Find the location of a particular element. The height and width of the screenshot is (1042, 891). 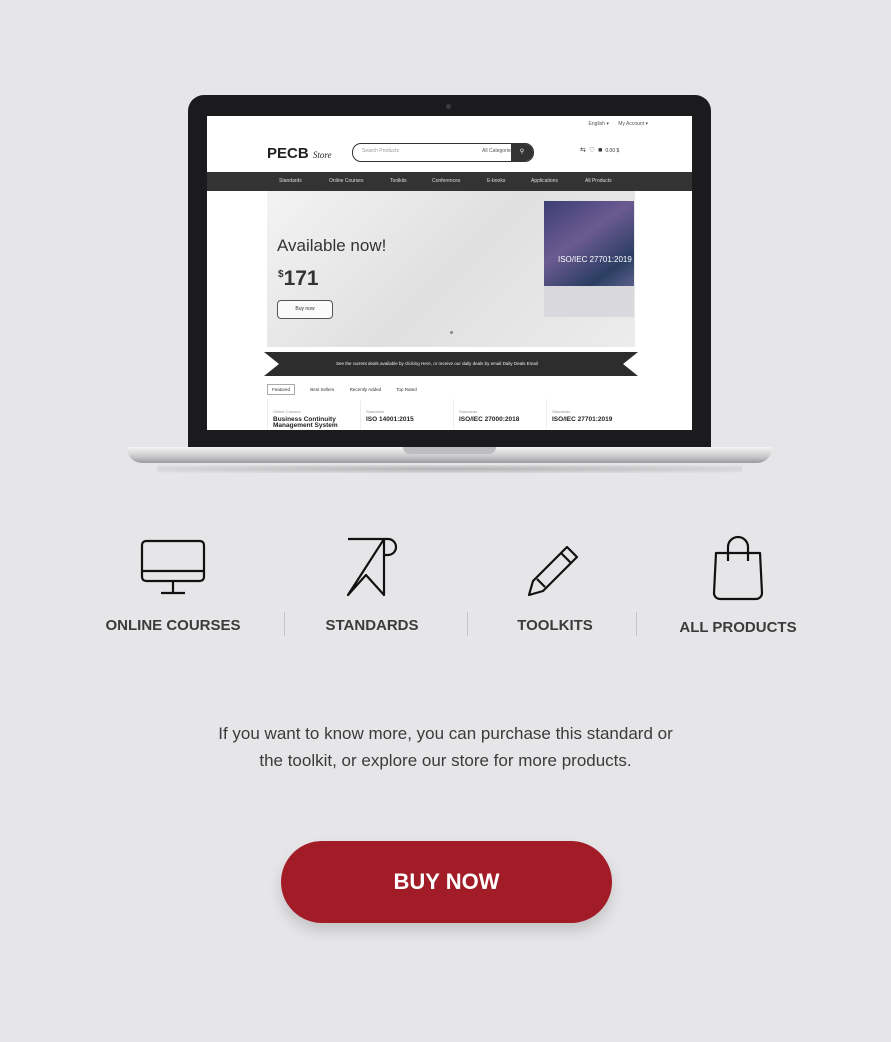

category-toolkits: TOOLKITS is located at coordinates (555, 584).